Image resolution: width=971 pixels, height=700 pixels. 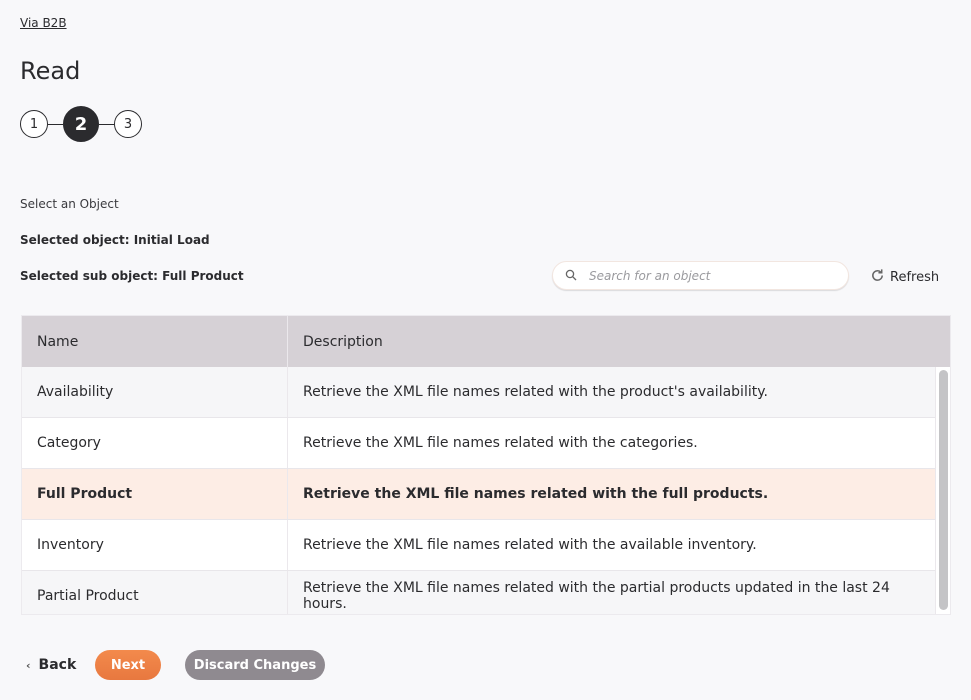 What do you see at coordinates (128, 124) in the screenshot?
I see `step-3: 3` at bounding box center [128, 124].